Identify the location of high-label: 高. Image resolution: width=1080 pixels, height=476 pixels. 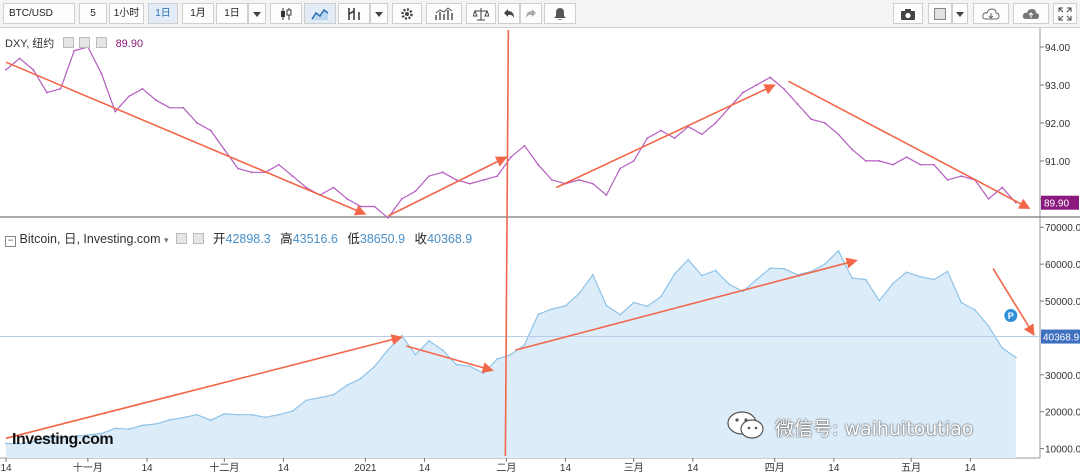
(286, 239).